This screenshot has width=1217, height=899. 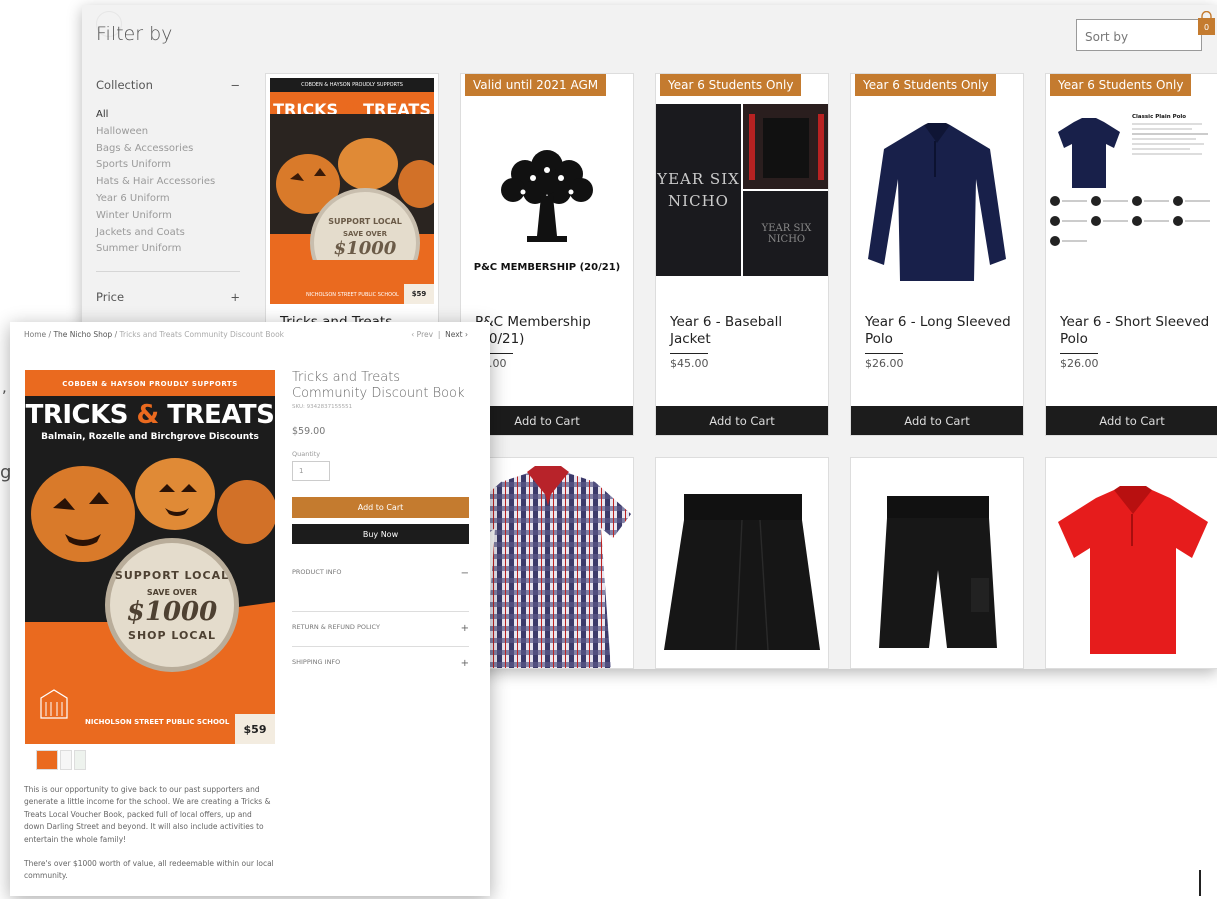 I want to click on quantity-label: Quantity, so click(x=306, y=454).